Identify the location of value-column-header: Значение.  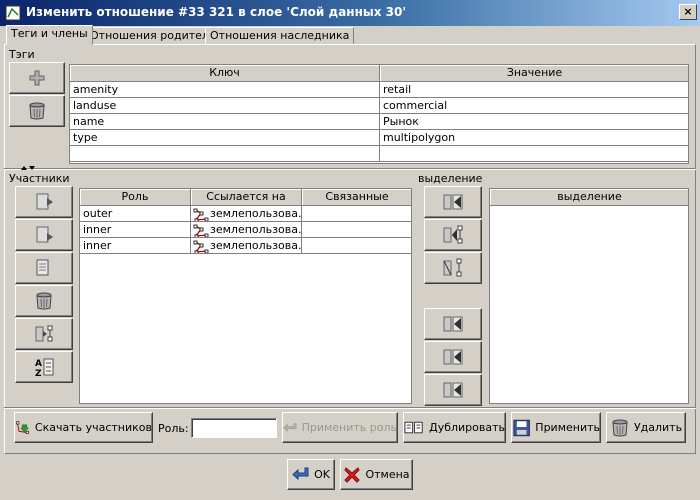
(534, 73).